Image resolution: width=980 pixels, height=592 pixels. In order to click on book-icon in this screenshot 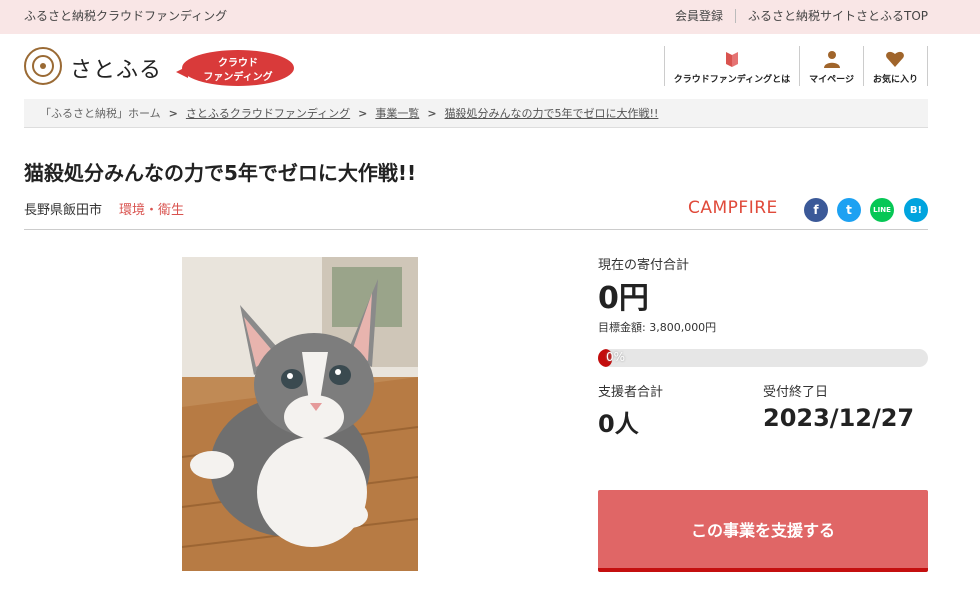, I will do `click(731, 59)`.